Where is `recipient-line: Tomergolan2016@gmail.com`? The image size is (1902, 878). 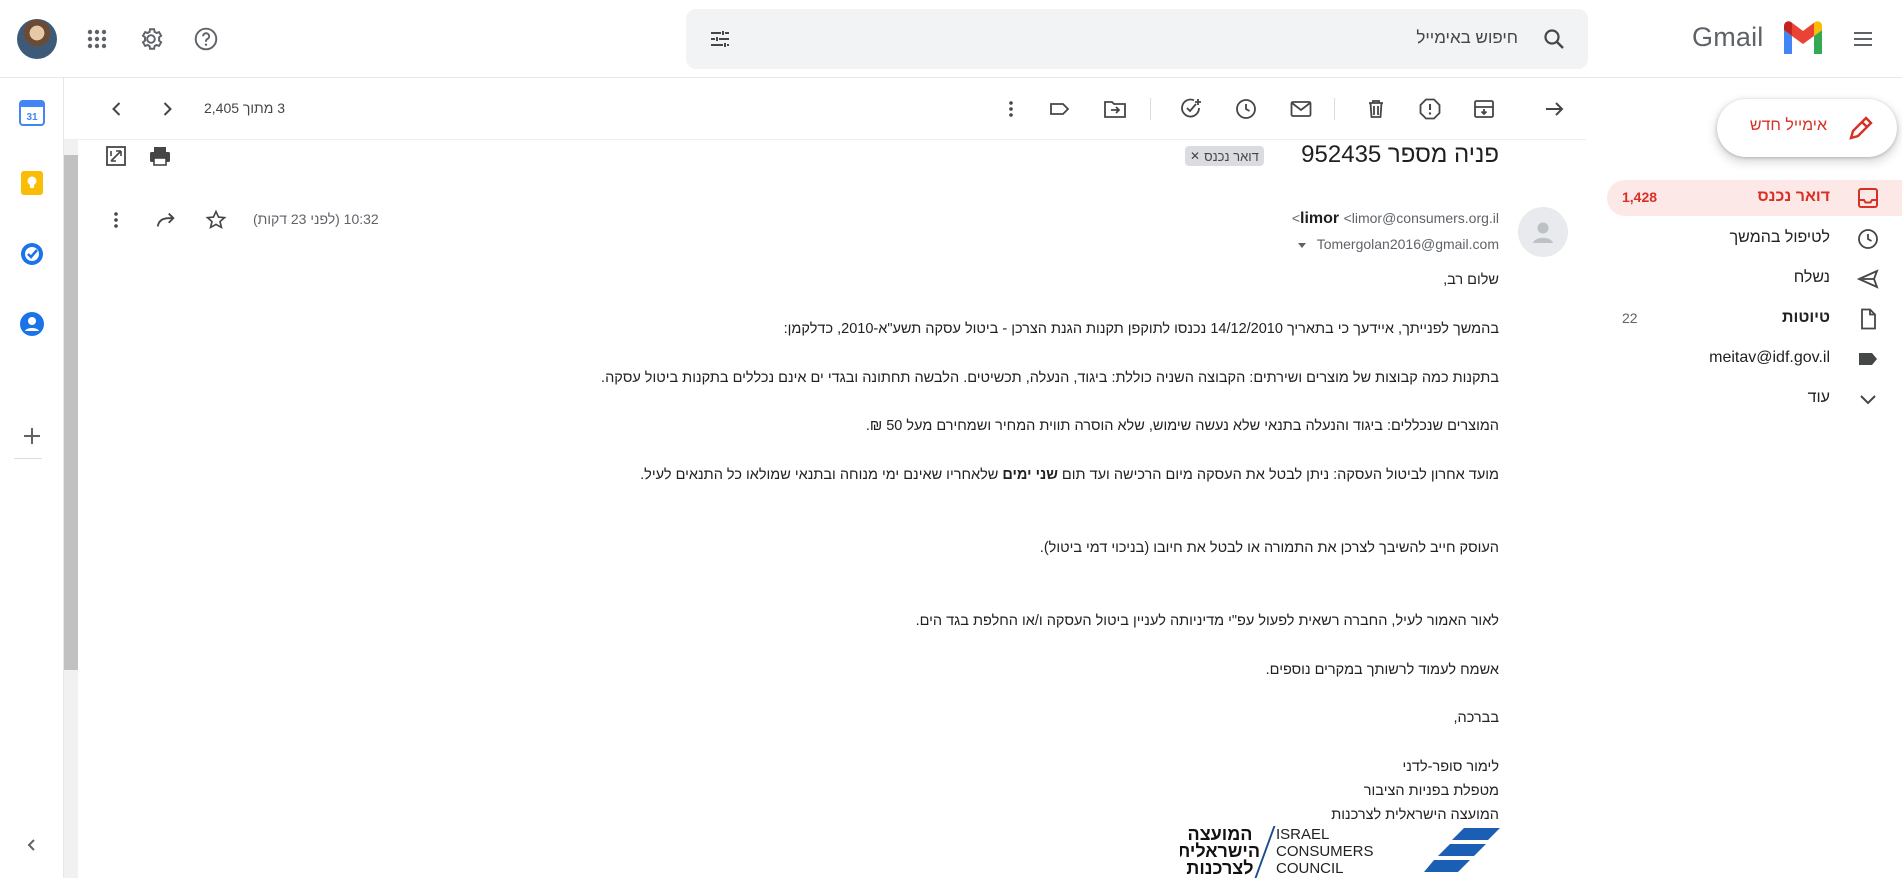
recipient-line: Tomergolan2016@gmail.com is located at coordinates (1398, 244).